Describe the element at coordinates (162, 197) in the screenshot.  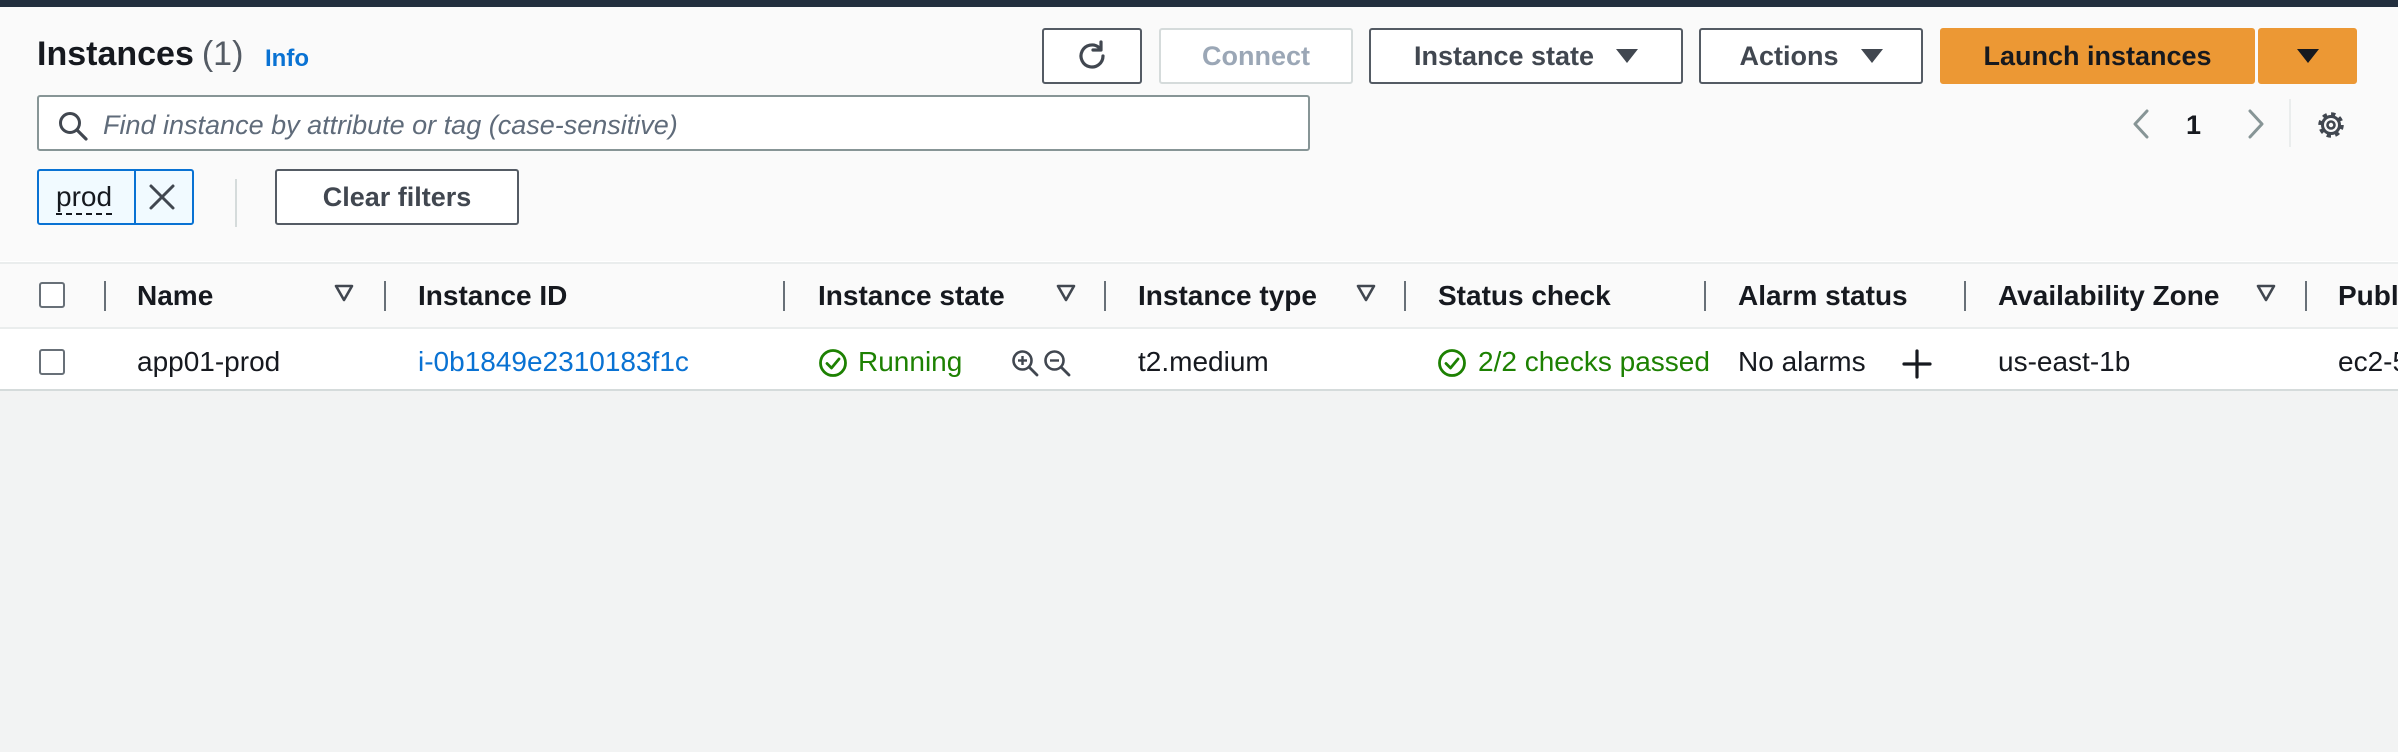
I see `close-icon` at that location.